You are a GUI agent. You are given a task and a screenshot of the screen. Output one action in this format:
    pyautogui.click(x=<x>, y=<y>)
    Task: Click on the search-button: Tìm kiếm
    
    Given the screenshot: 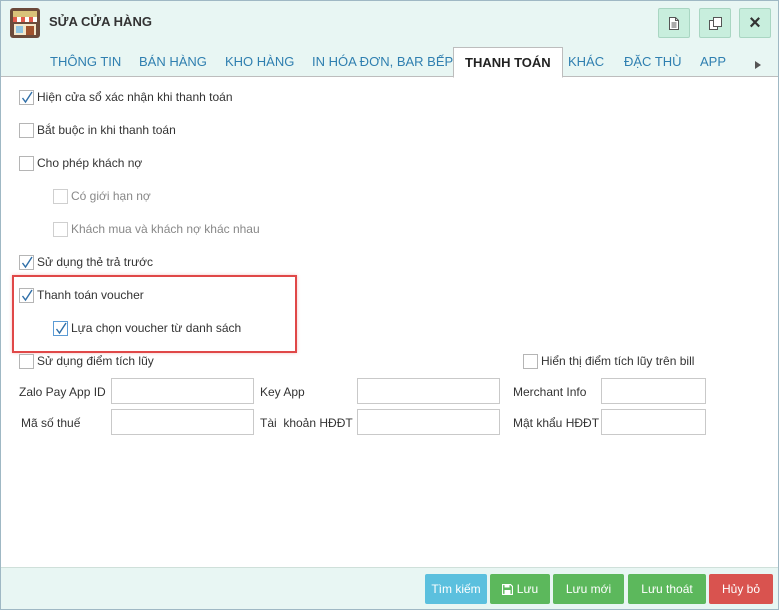 What is the action you would take?
    pyautogui.click(x=456, y=589)
    